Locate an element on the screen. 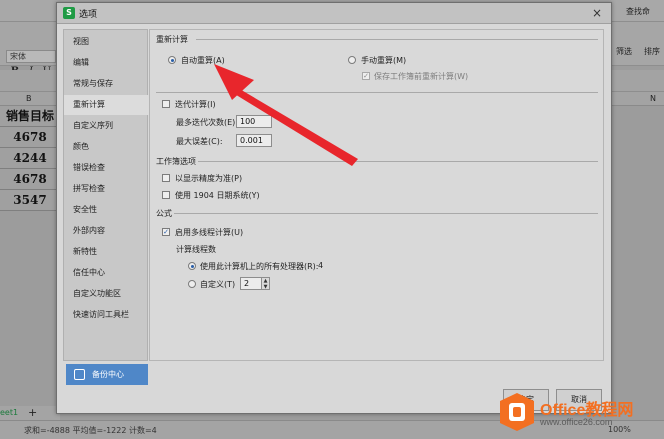  status-summary: 求和=-4888 平均值=-1222 计数=4 is located at coordinates (90, 430).